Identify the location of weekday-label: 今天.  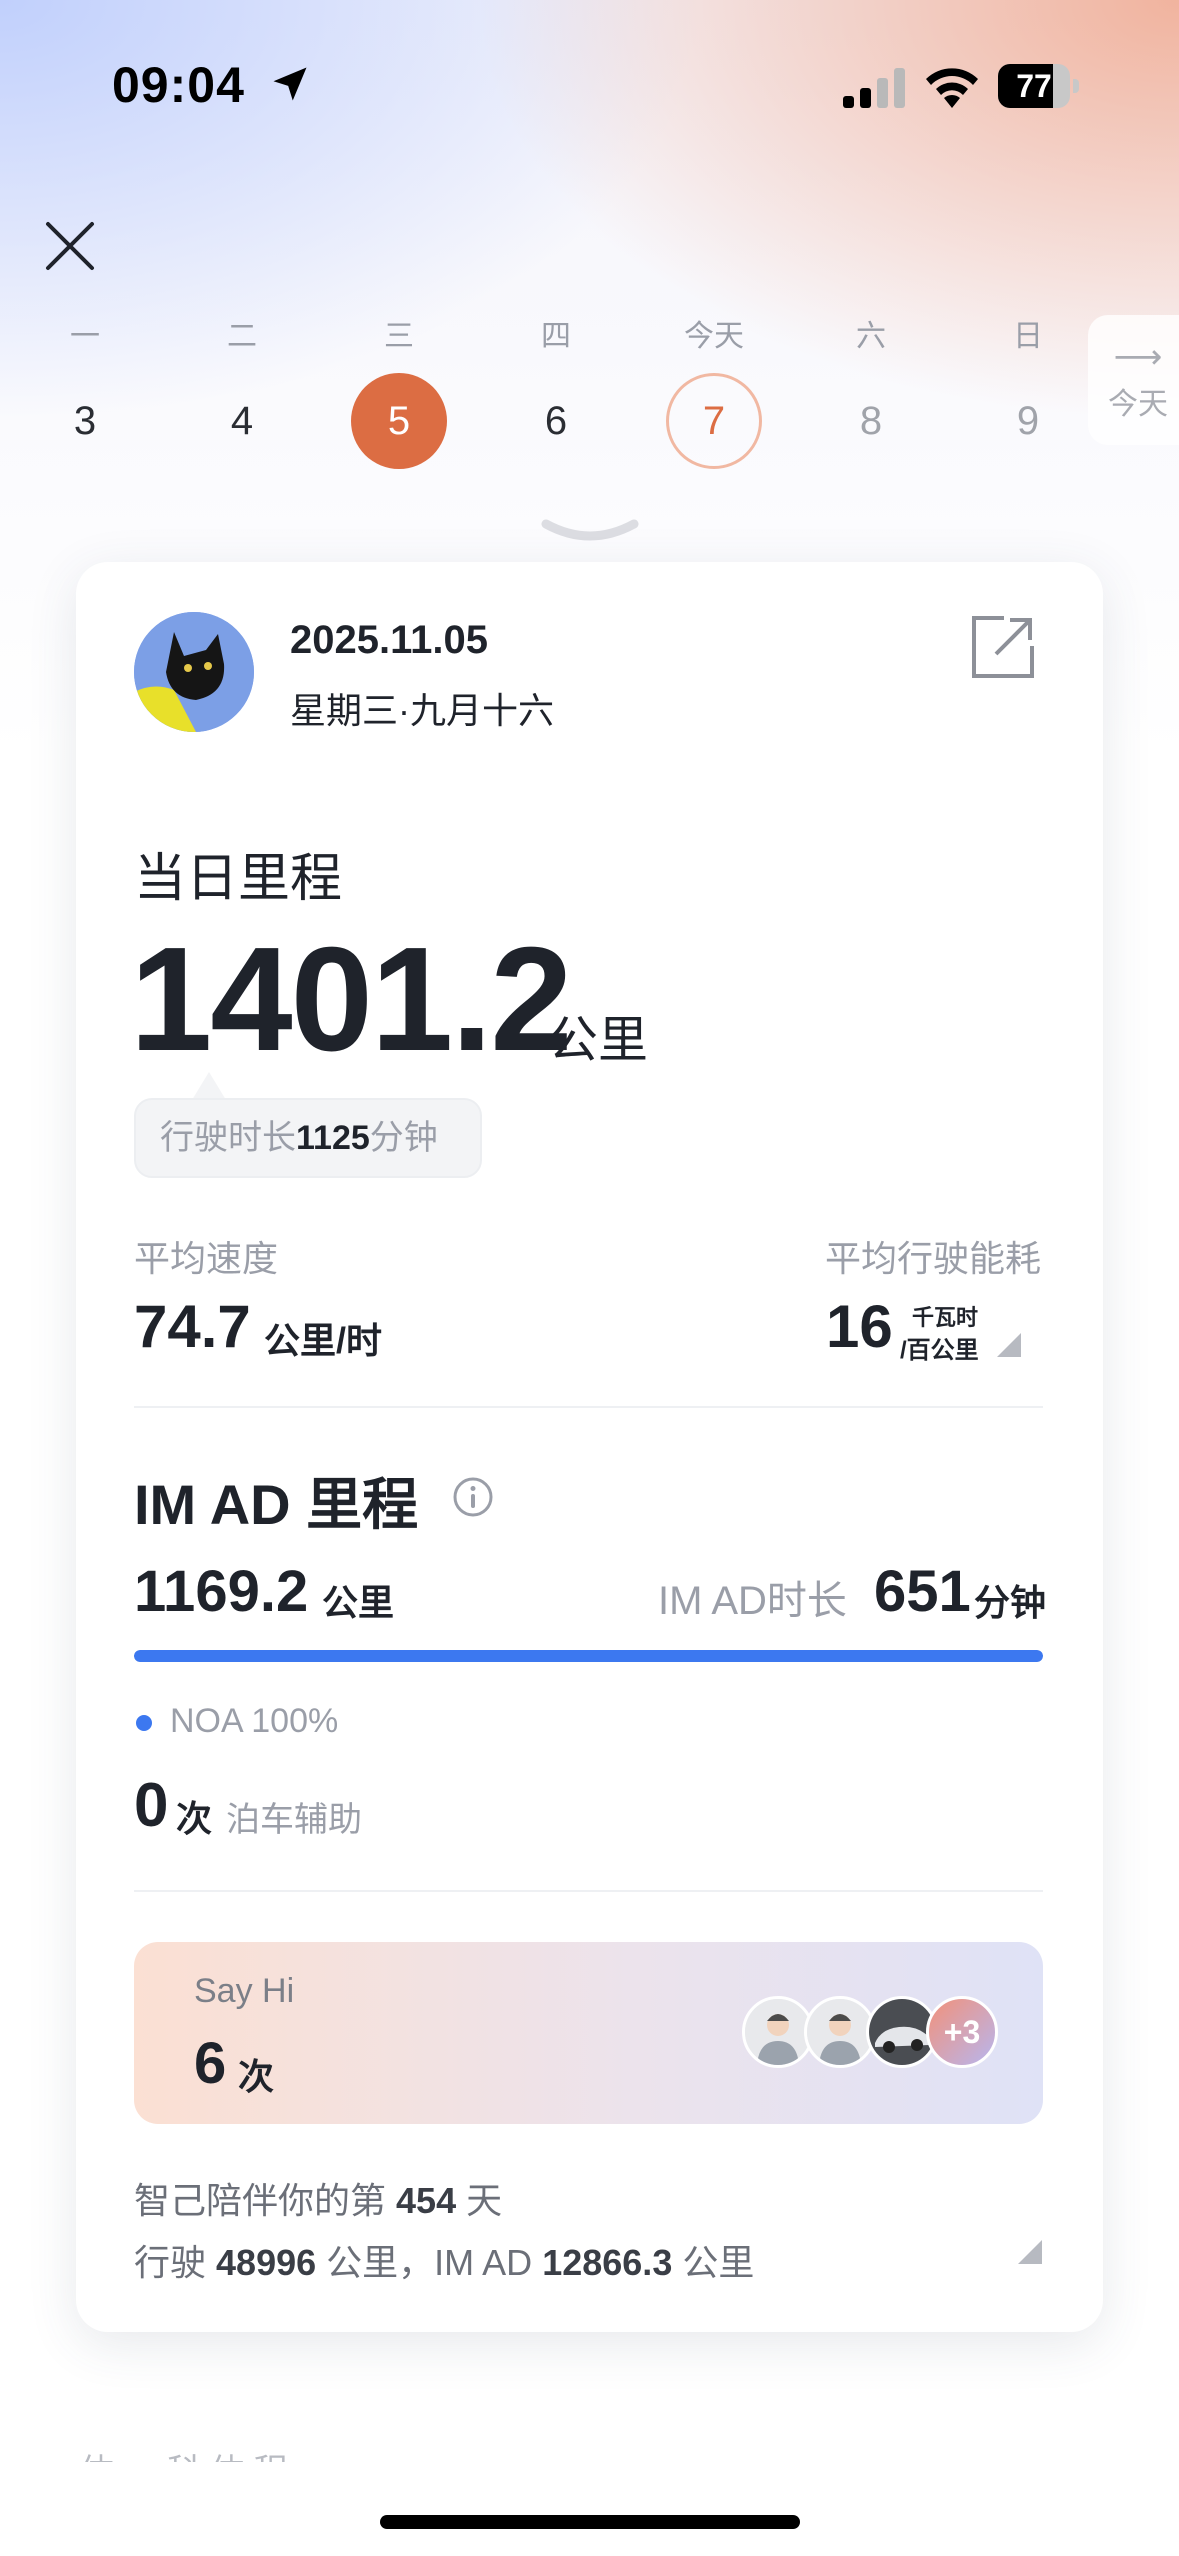
(714, 336).